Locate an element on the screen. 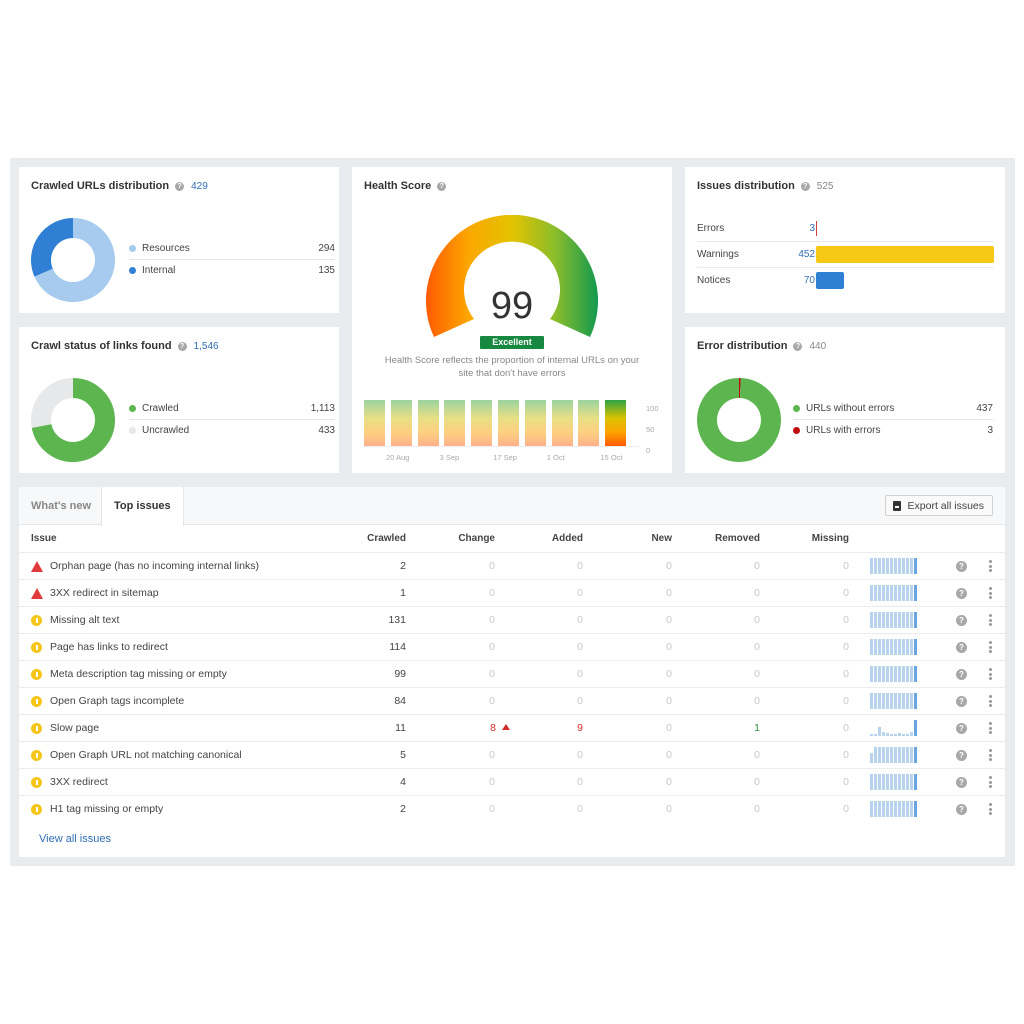 This screenshot has height=1024, width=1024. tab-whats-new: What's new is located at coordinates (61, 506).